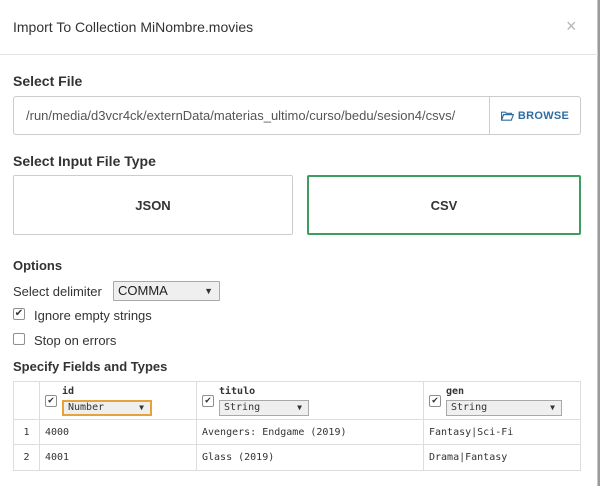 Image resolution: width=600 pixels, height=486 pixels. I want to click on csv-type-label: CSV, so click(444, 205).